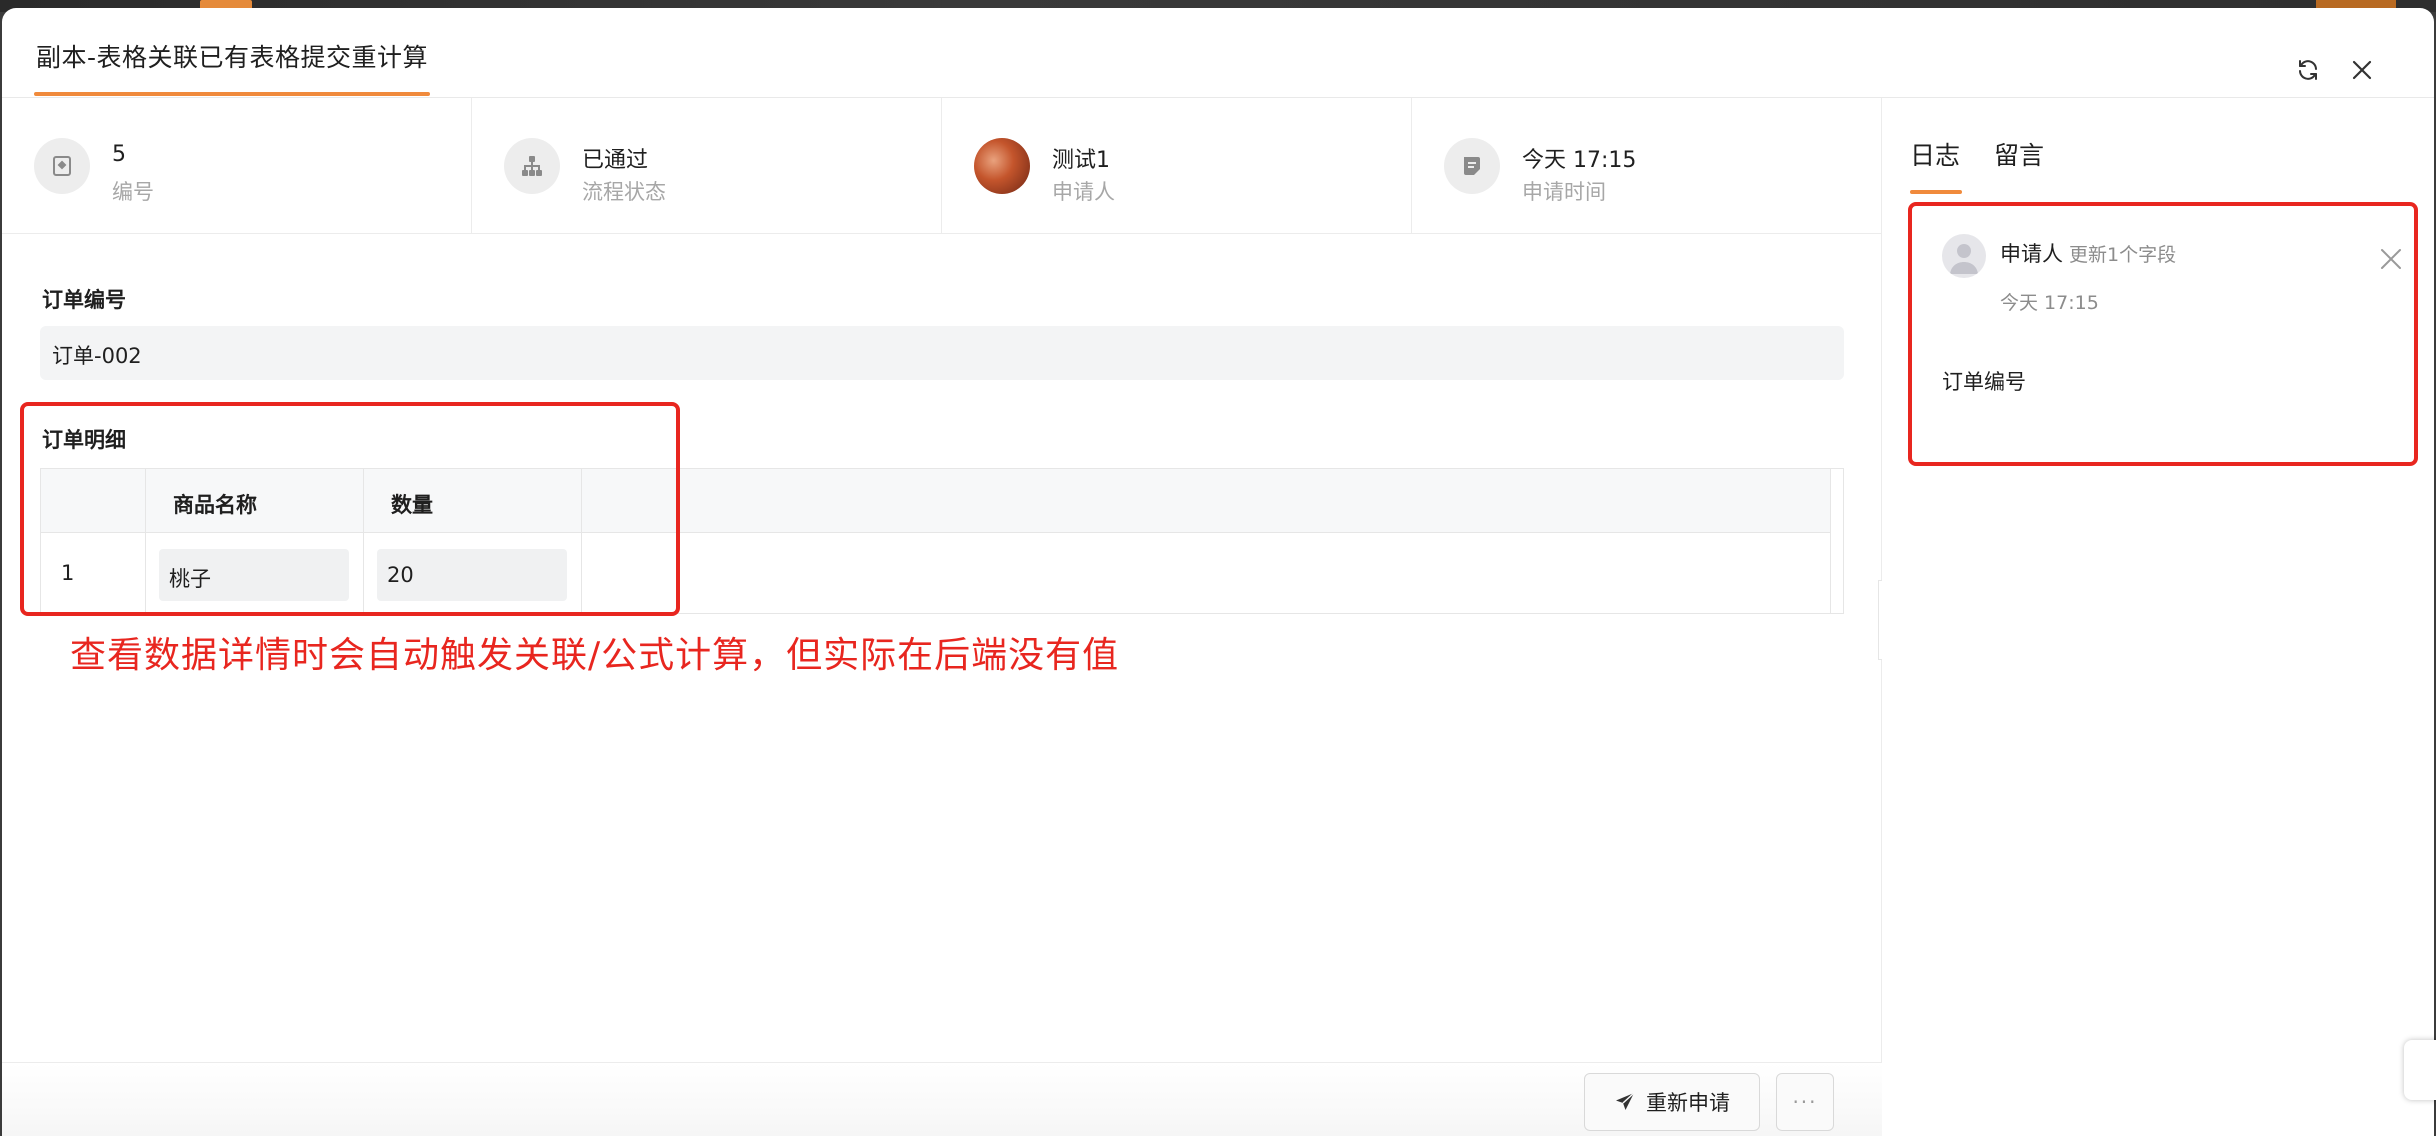  Describe the element at coordinates (232, 57) in the screenshot. I see `modal-title: 副本-表格关联已有表格提交重计算` at that location.